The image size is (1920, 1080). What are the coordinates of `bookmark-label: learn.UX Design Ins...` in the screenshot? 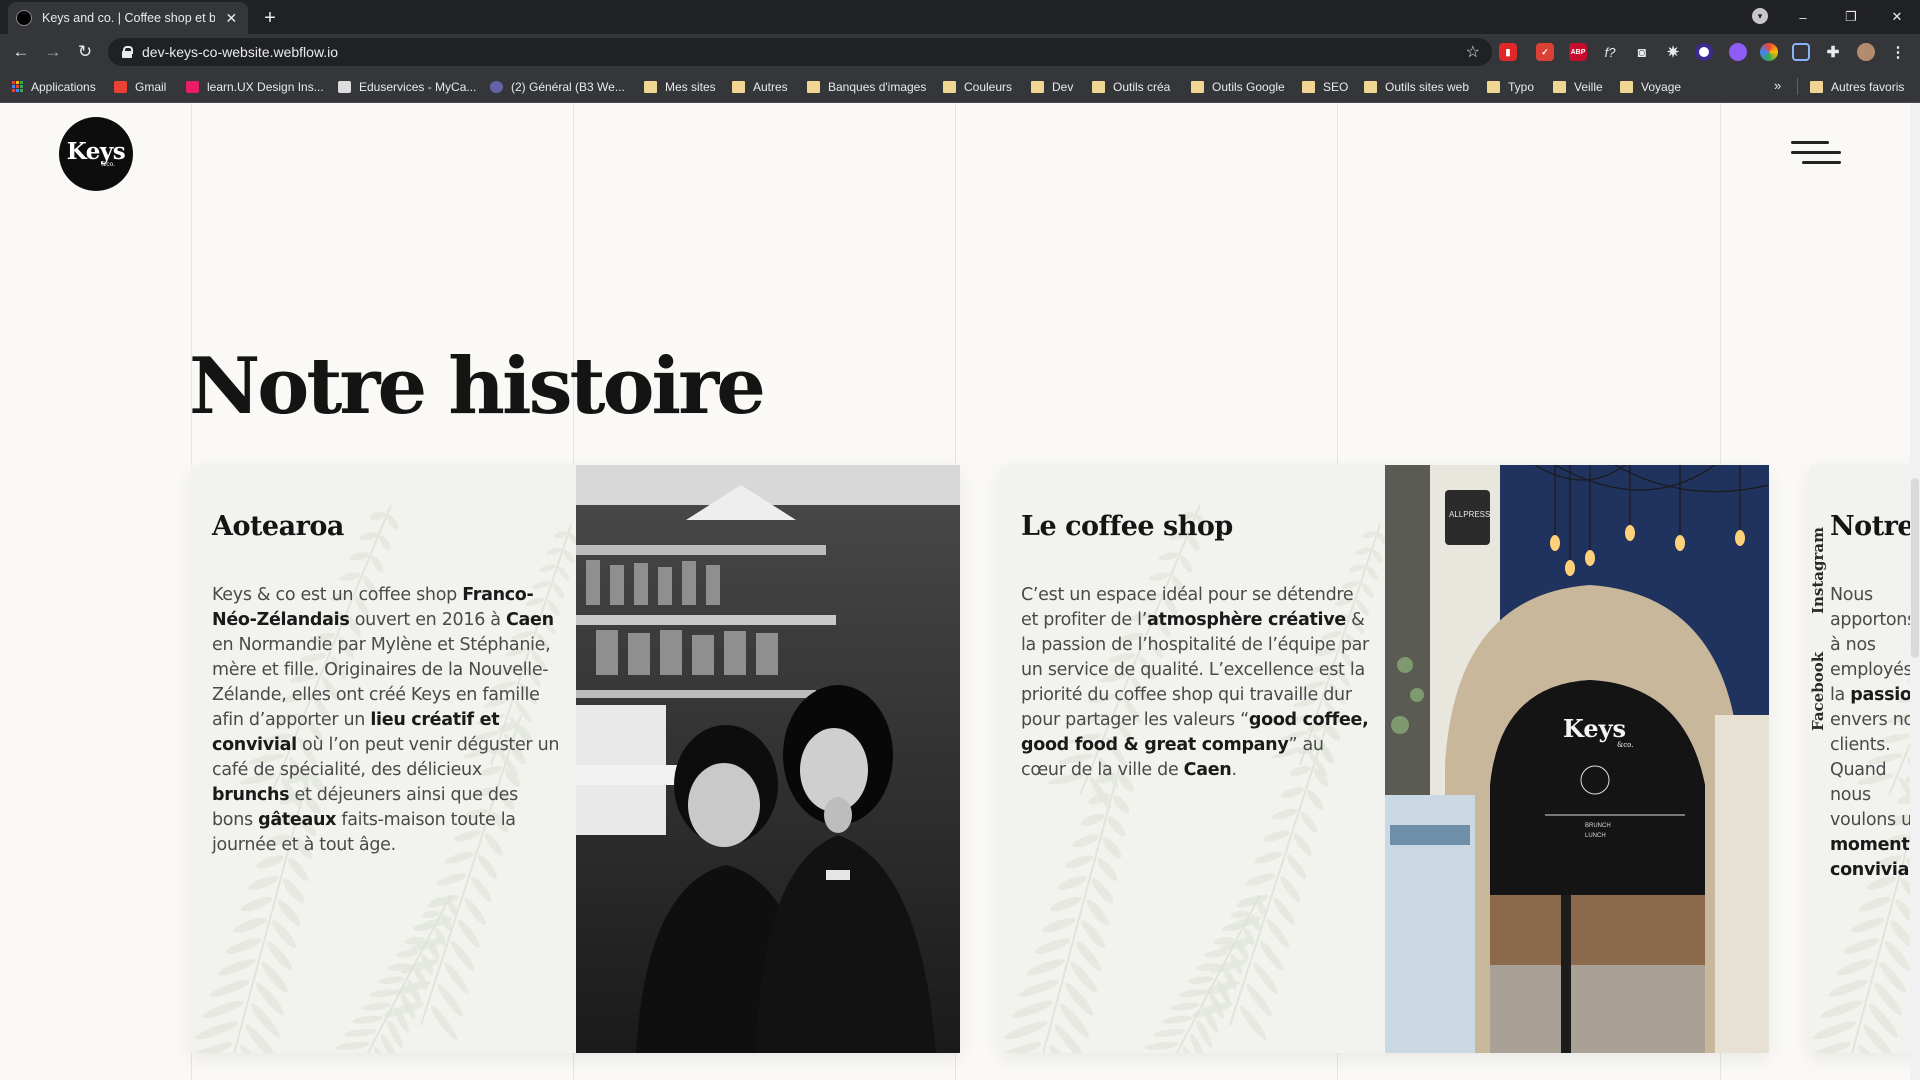 It's located at (265, 86).